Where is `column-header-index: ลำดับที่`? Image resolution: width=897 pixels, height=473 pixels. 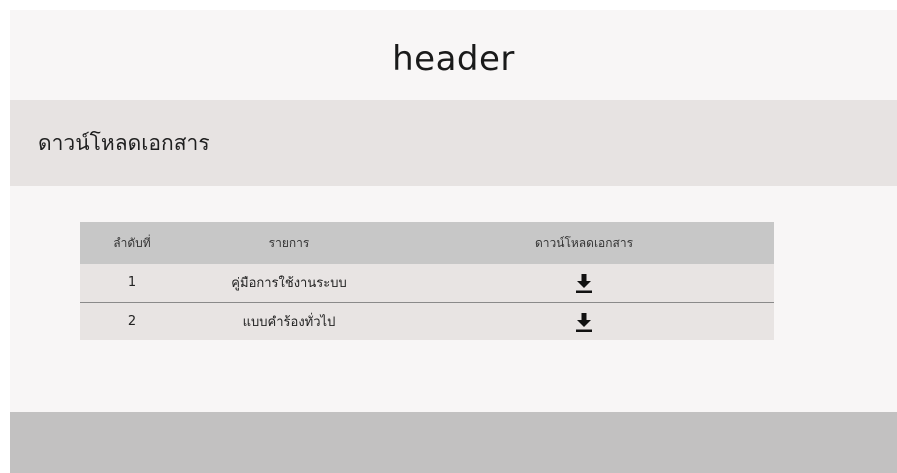
column-header-index: ลำดับที่ is located at coordinates (132, 242).